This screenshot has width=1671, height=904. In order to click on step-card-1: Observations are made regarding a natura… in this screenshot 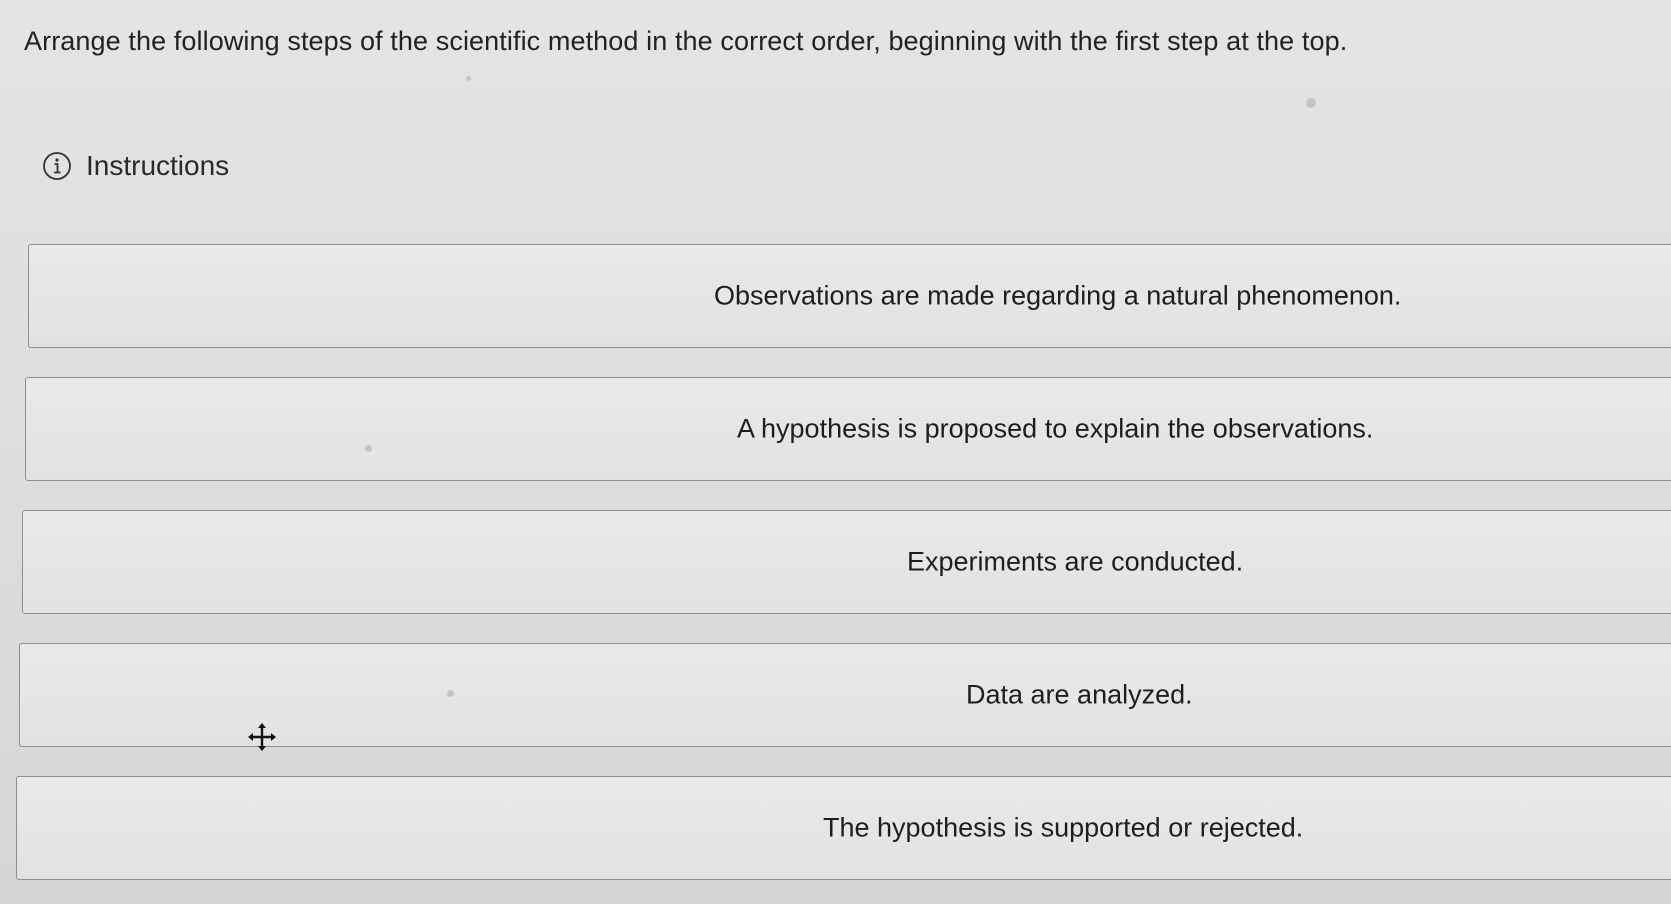, I will do `click(849, 296)`.